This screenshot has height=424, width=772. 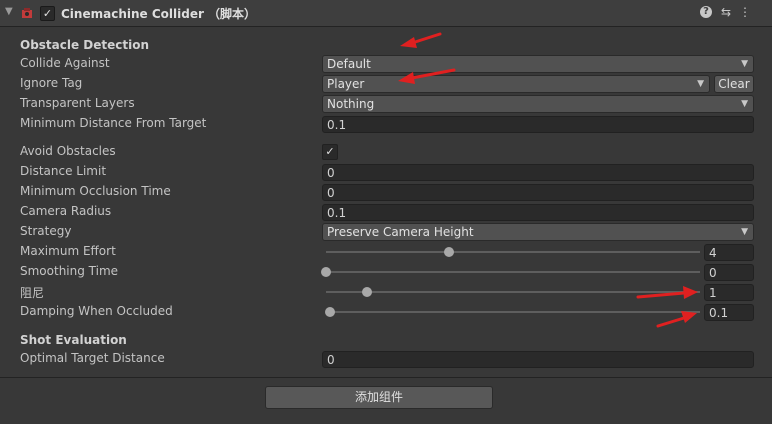 I want to click on transparent-layers-label: Transparent Layers, so click(x=77, y=103).